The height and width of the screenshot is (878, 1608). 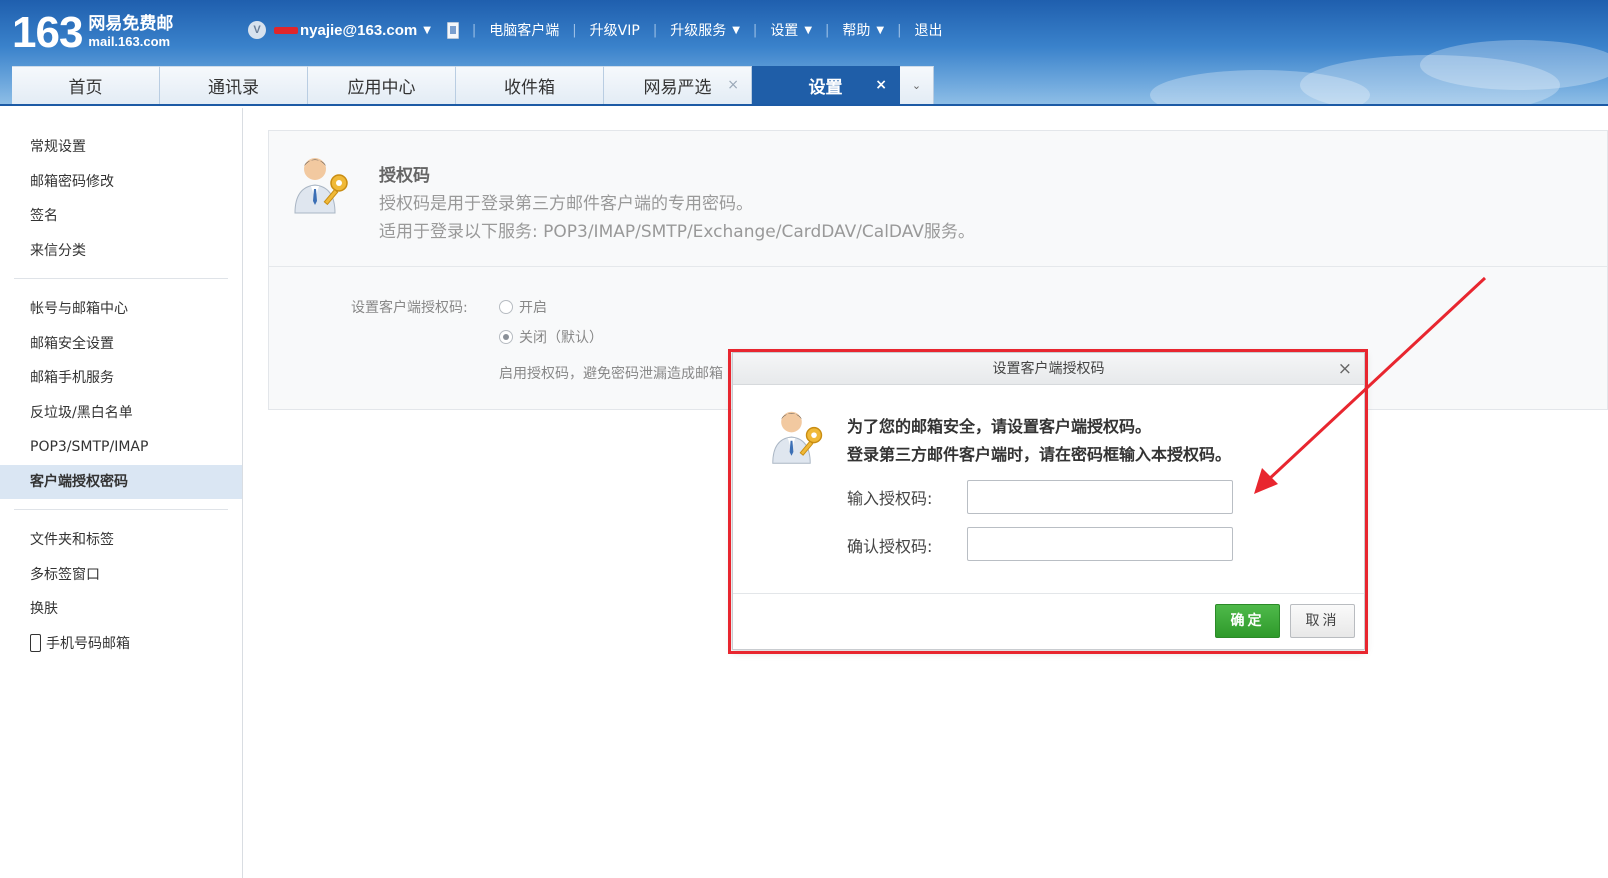 What do you see at coordinates (530, 85) in the screenshot?
I see `tab-inbox: 收件箱` at bounding box center [530, 85].